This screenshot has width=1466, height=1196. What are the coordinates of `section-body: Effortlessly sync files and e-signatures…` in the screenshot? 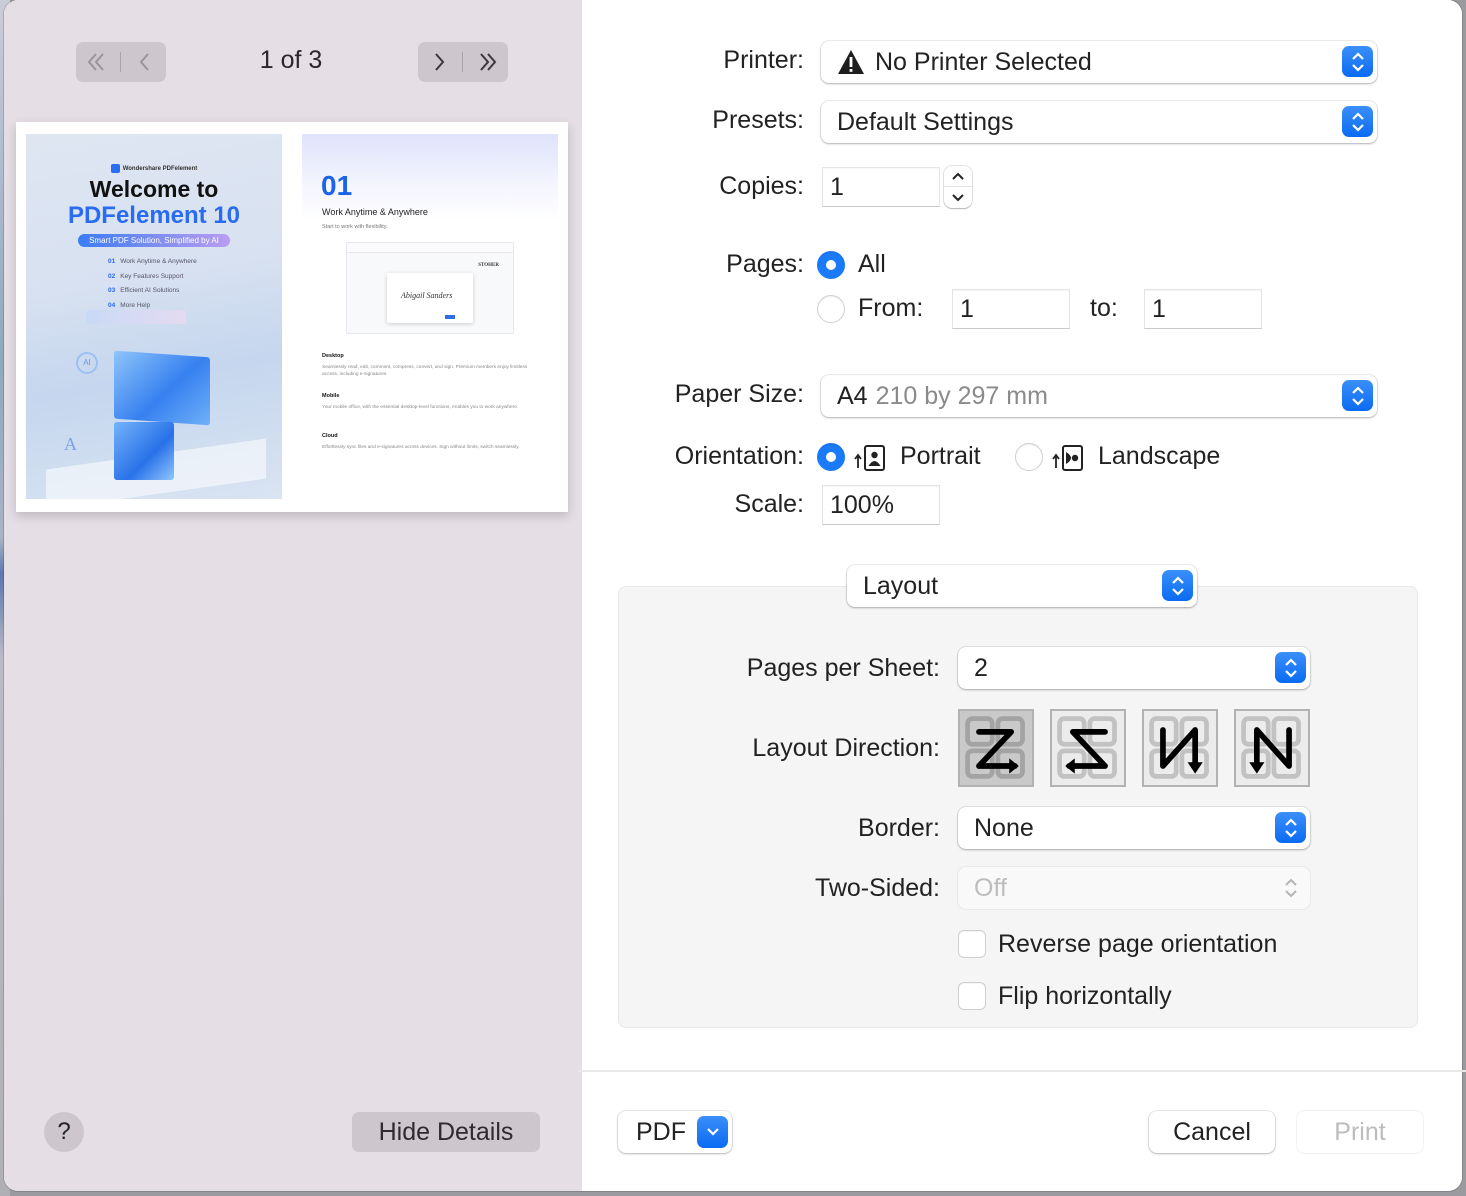 It's located at (421, 447).